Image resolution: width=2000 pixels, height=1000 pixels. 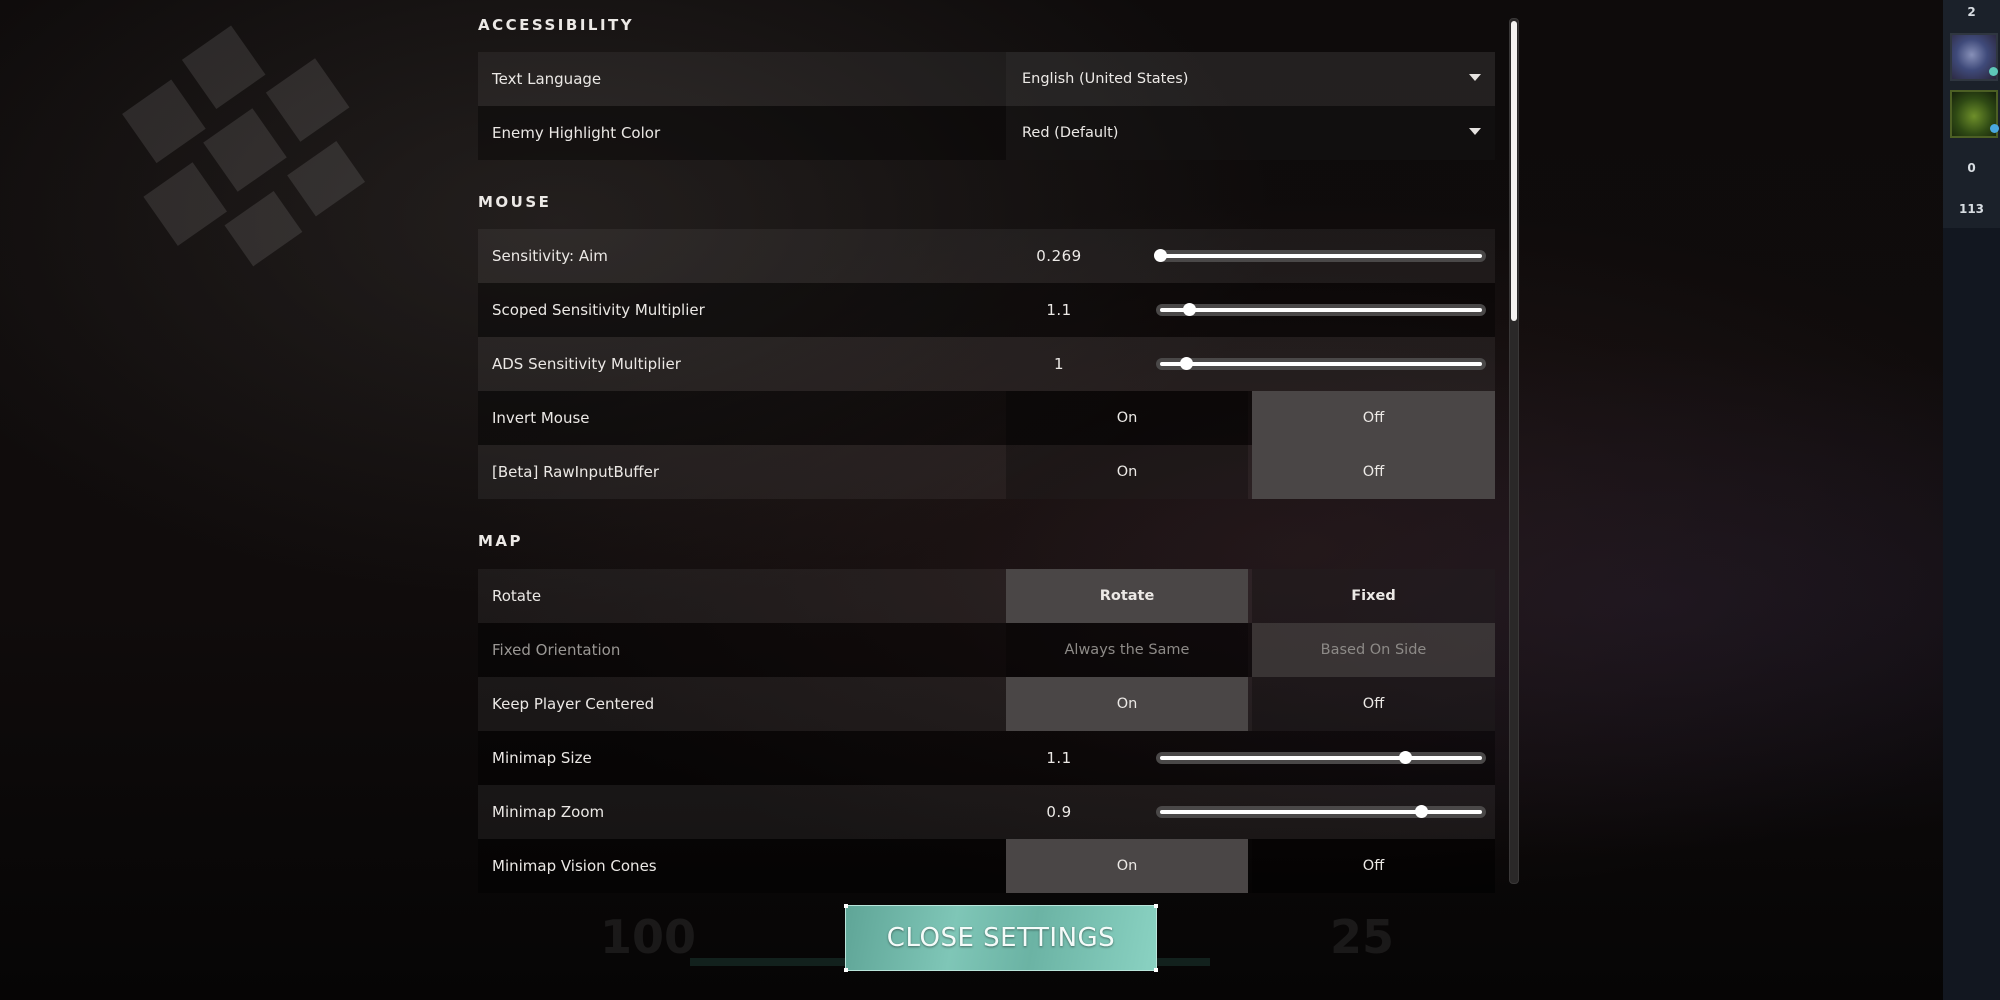 What do you see at coordinates (542, 758) in the screenshot?
I see `setting-label: Minimap Size` at bounding box center [542, 758].